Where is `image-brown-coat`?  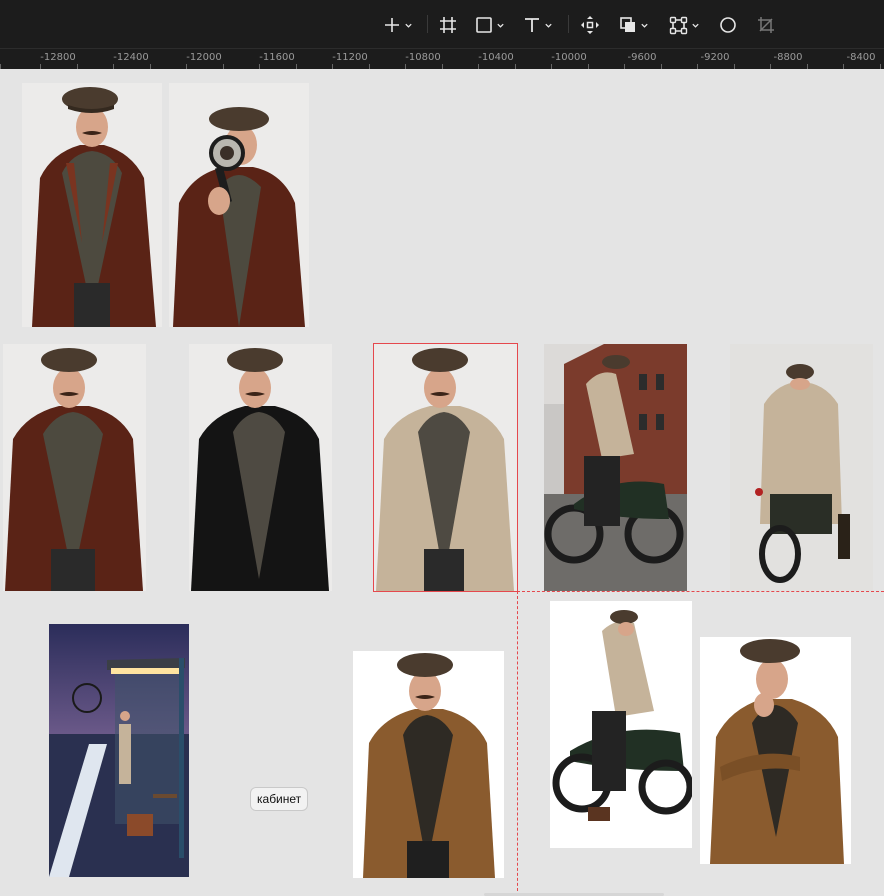 image-brown-coat is located at coordinates (428, 764).